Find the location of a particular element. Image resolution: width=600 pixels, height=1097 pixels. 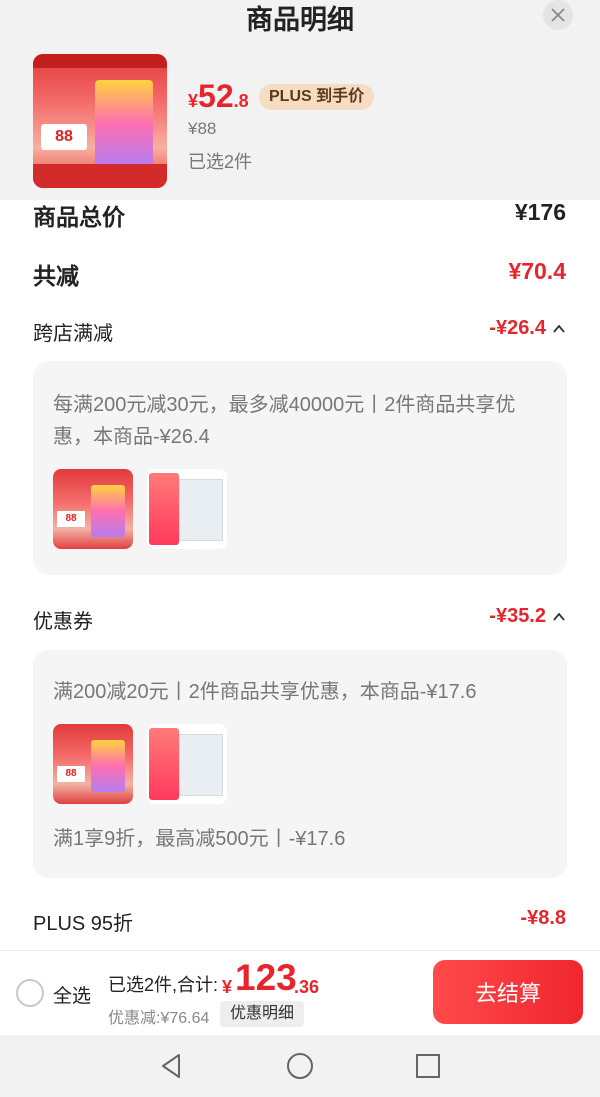

total-price-value: ¥176 is located at coordinates (540, 212).